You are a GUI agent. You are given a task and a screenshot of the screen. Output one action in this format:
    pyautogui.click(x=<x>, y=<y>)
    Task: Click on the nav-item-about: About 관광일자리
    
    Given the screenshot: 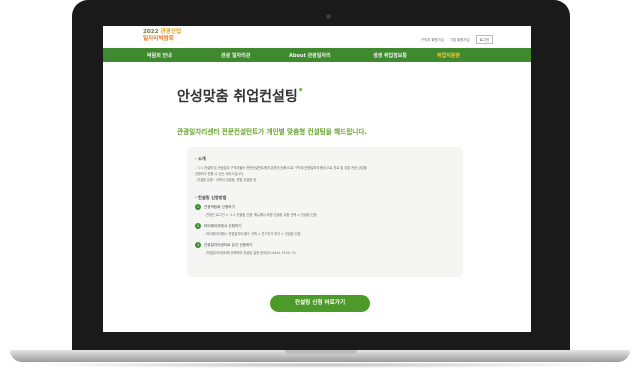 What is the action you would take?
    pyautogui.click(x=310, y=55)
    